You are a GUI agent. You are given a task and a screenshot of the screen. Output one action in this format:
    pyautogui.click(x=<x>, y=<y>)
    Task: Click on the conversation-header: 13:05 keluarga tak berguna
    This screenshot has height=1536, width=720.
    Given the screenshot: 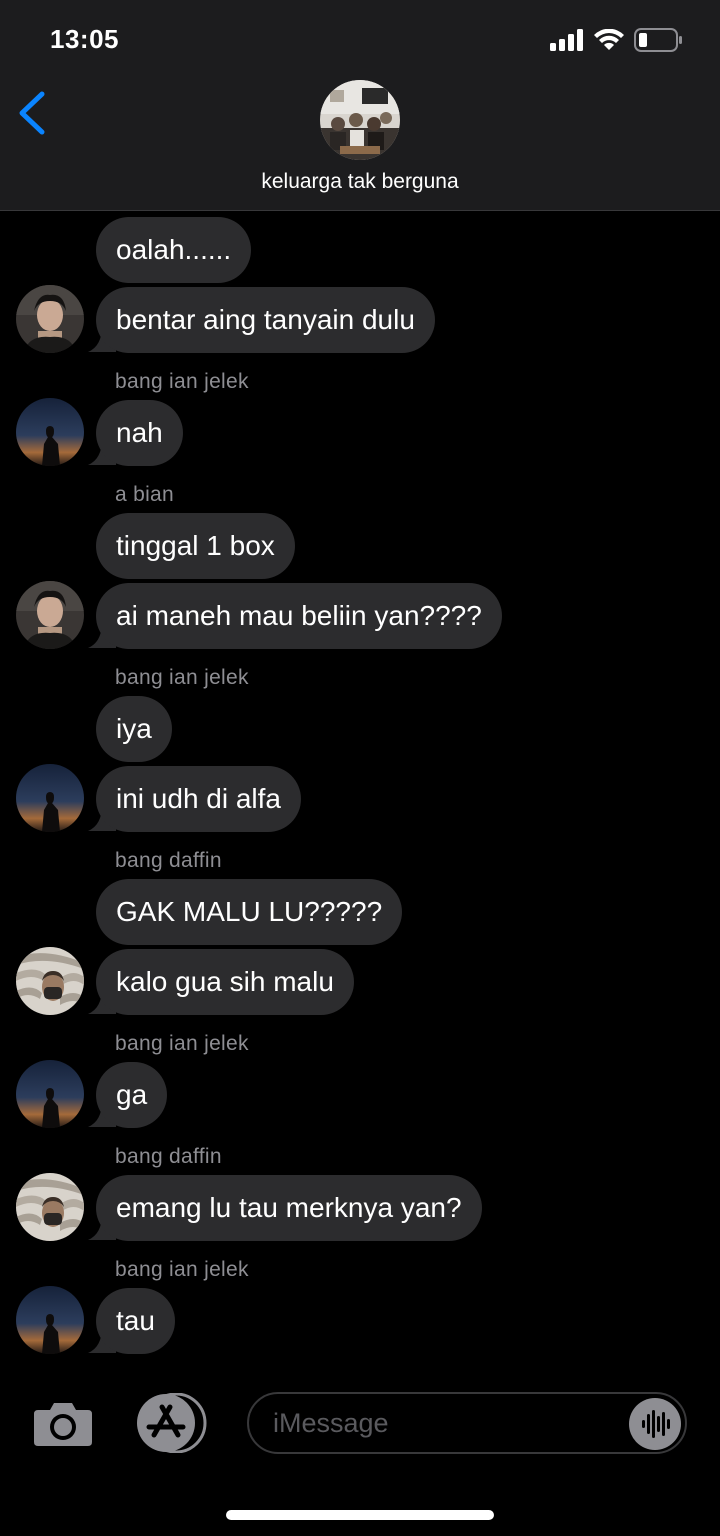 What is the action you would take?
    pyautogui.click(x=360, y=105)
    